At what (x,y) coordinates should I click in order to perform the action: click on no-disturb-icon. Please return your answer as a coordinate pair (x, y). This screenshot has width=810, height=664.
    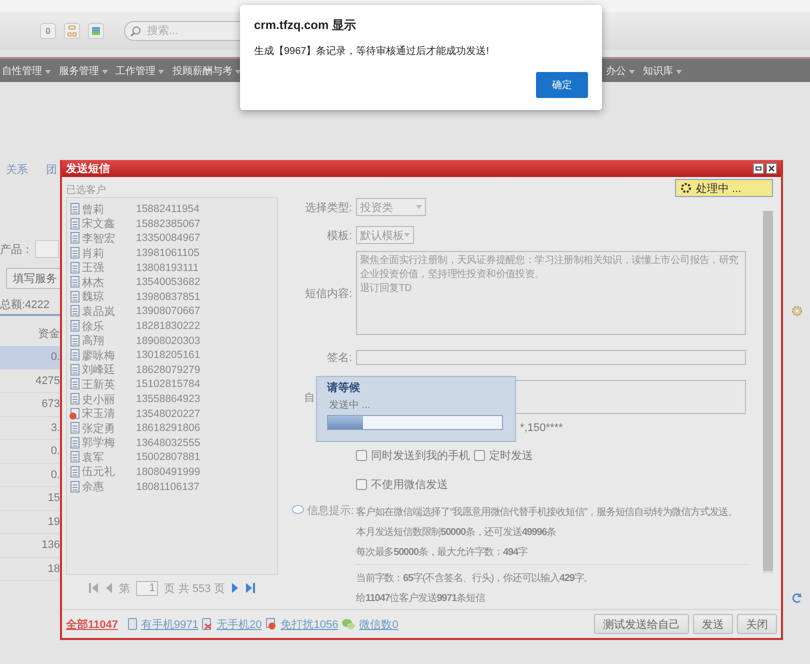
    Looking at the image, I should click on (271, 624).